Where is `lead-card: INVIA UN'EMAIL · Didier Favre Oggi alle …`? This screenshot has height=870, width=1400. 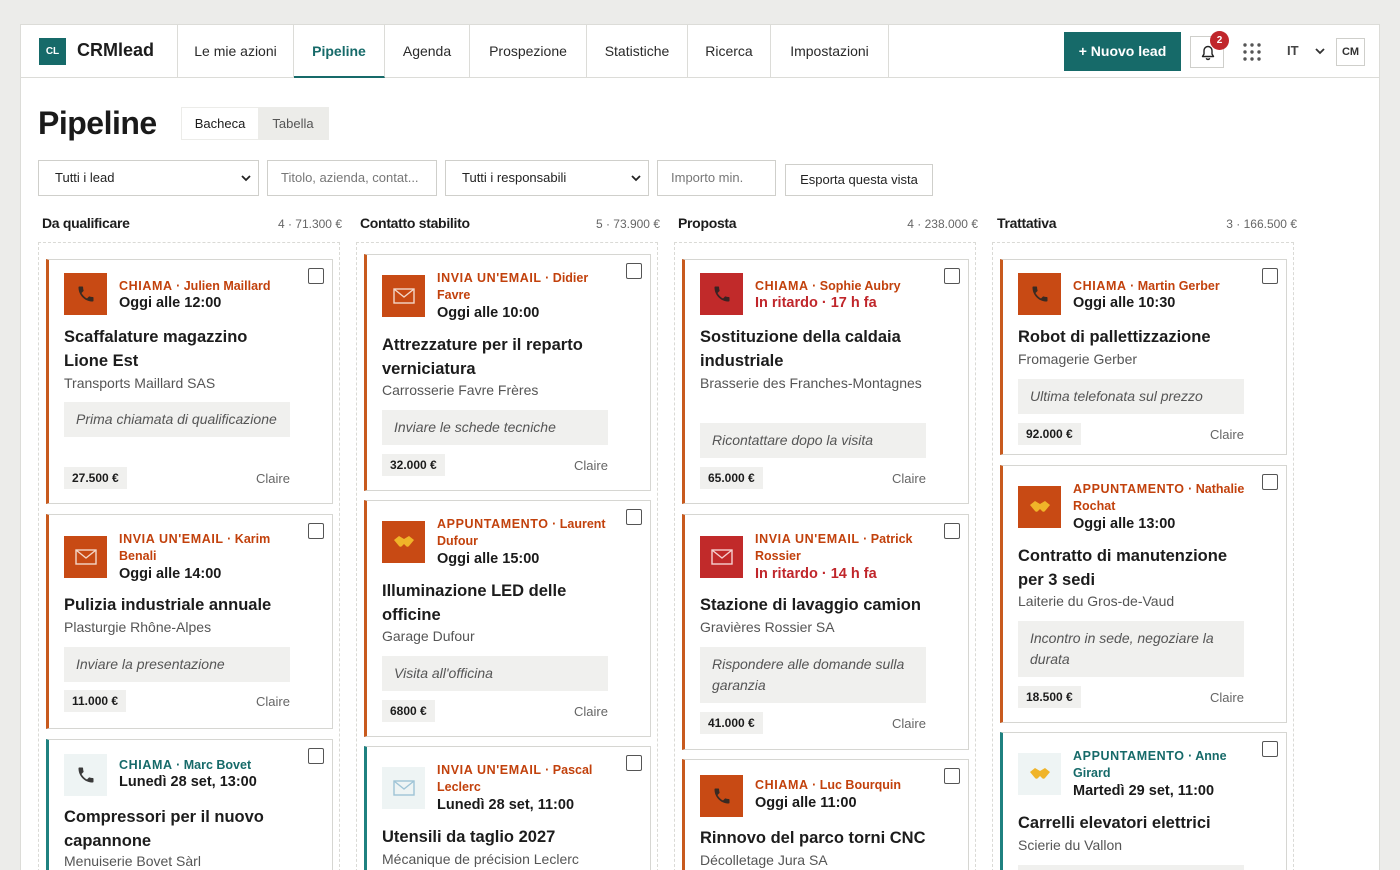
lead-card: INVIA UN'EMAIL · Didier Favre Oggi alle … is located at coordinates (507, 372).